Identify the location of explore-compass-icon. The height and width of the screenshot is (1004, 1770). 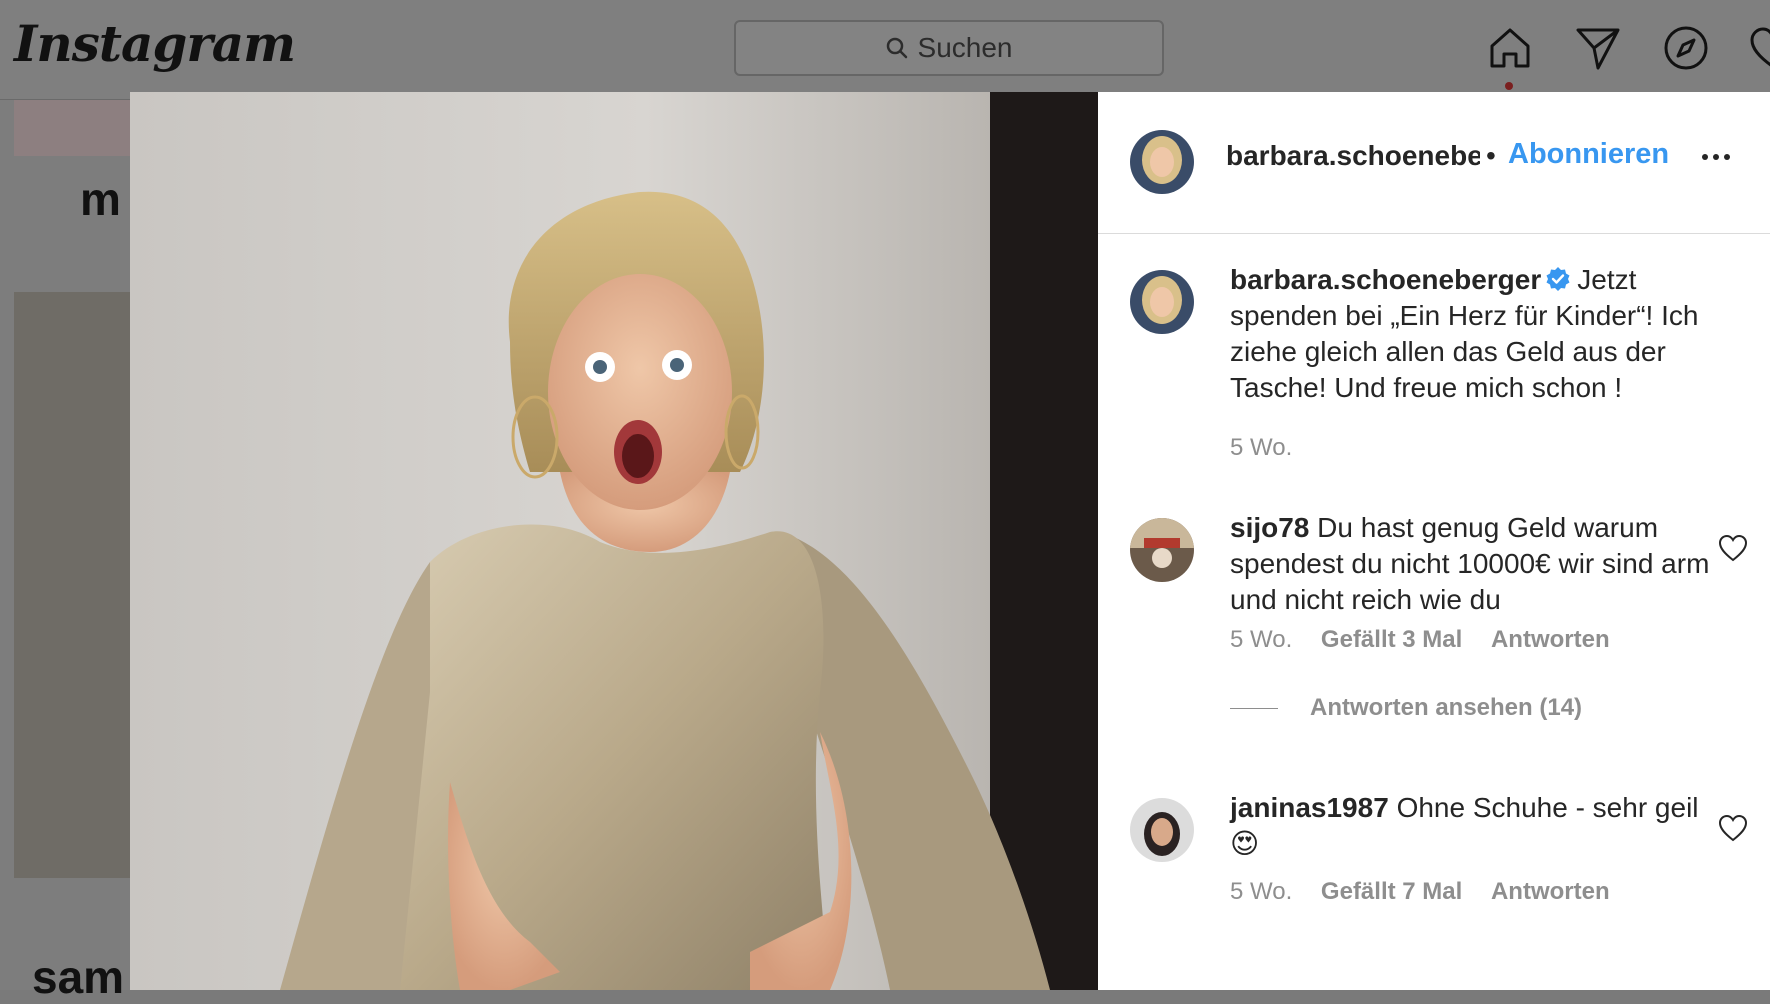
(1686, 48).